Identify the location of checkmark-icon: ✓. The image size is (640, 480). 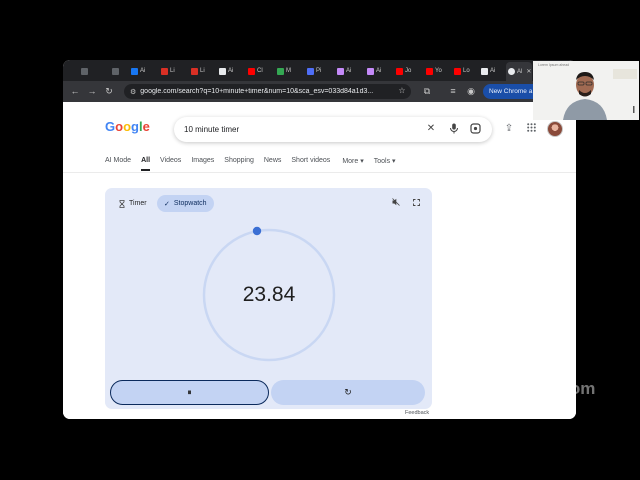
(167, 204).